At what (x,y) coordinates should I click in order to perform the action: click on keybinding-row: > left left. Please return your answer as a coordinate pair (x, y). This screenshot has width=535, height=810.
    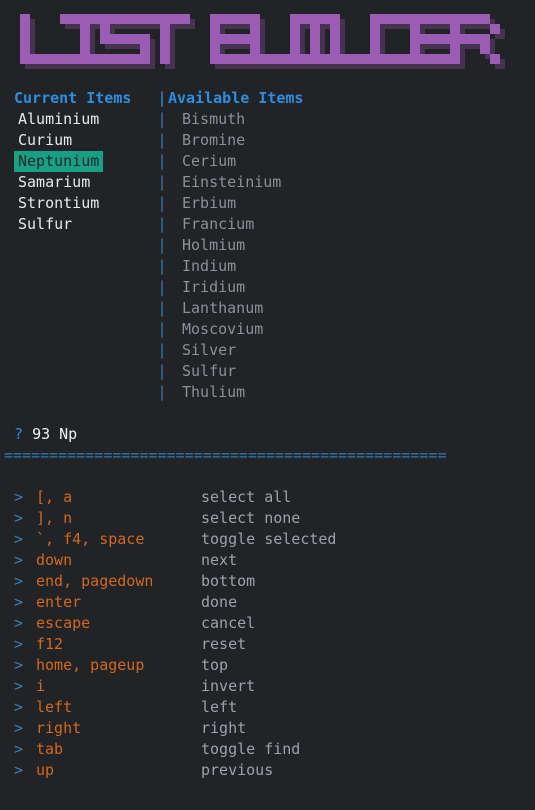
    Looking at the image, I should click on (274, 707).